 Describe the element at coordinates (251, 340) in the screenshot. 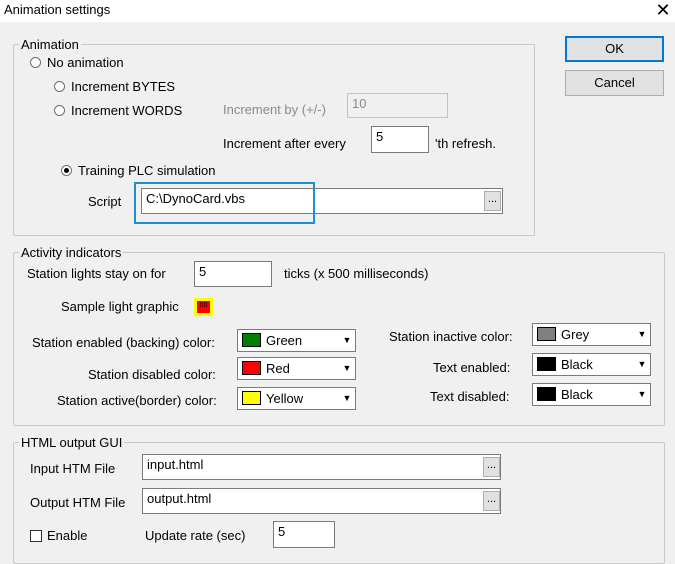

I see `station-enabled-swatch` at that location.